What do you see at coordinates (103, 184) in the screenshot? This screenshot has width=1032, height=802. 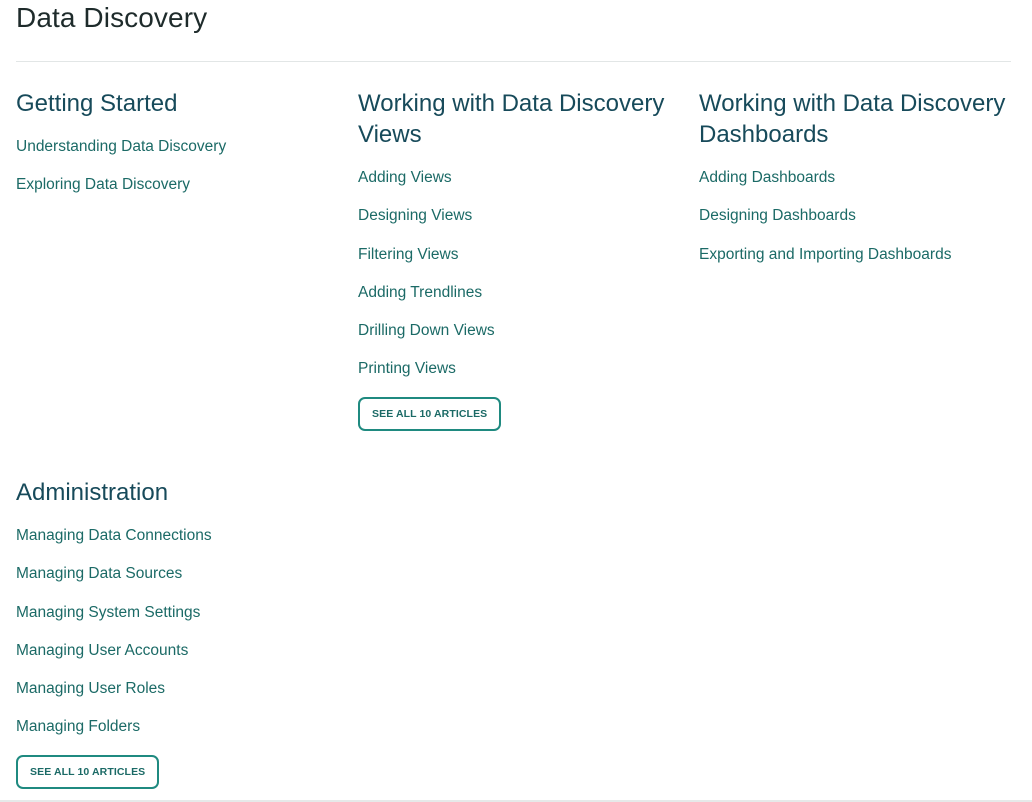 I see `article-link-exploring-data-discovery: Exploring Data Discovery` at bounding box center [103, 184].